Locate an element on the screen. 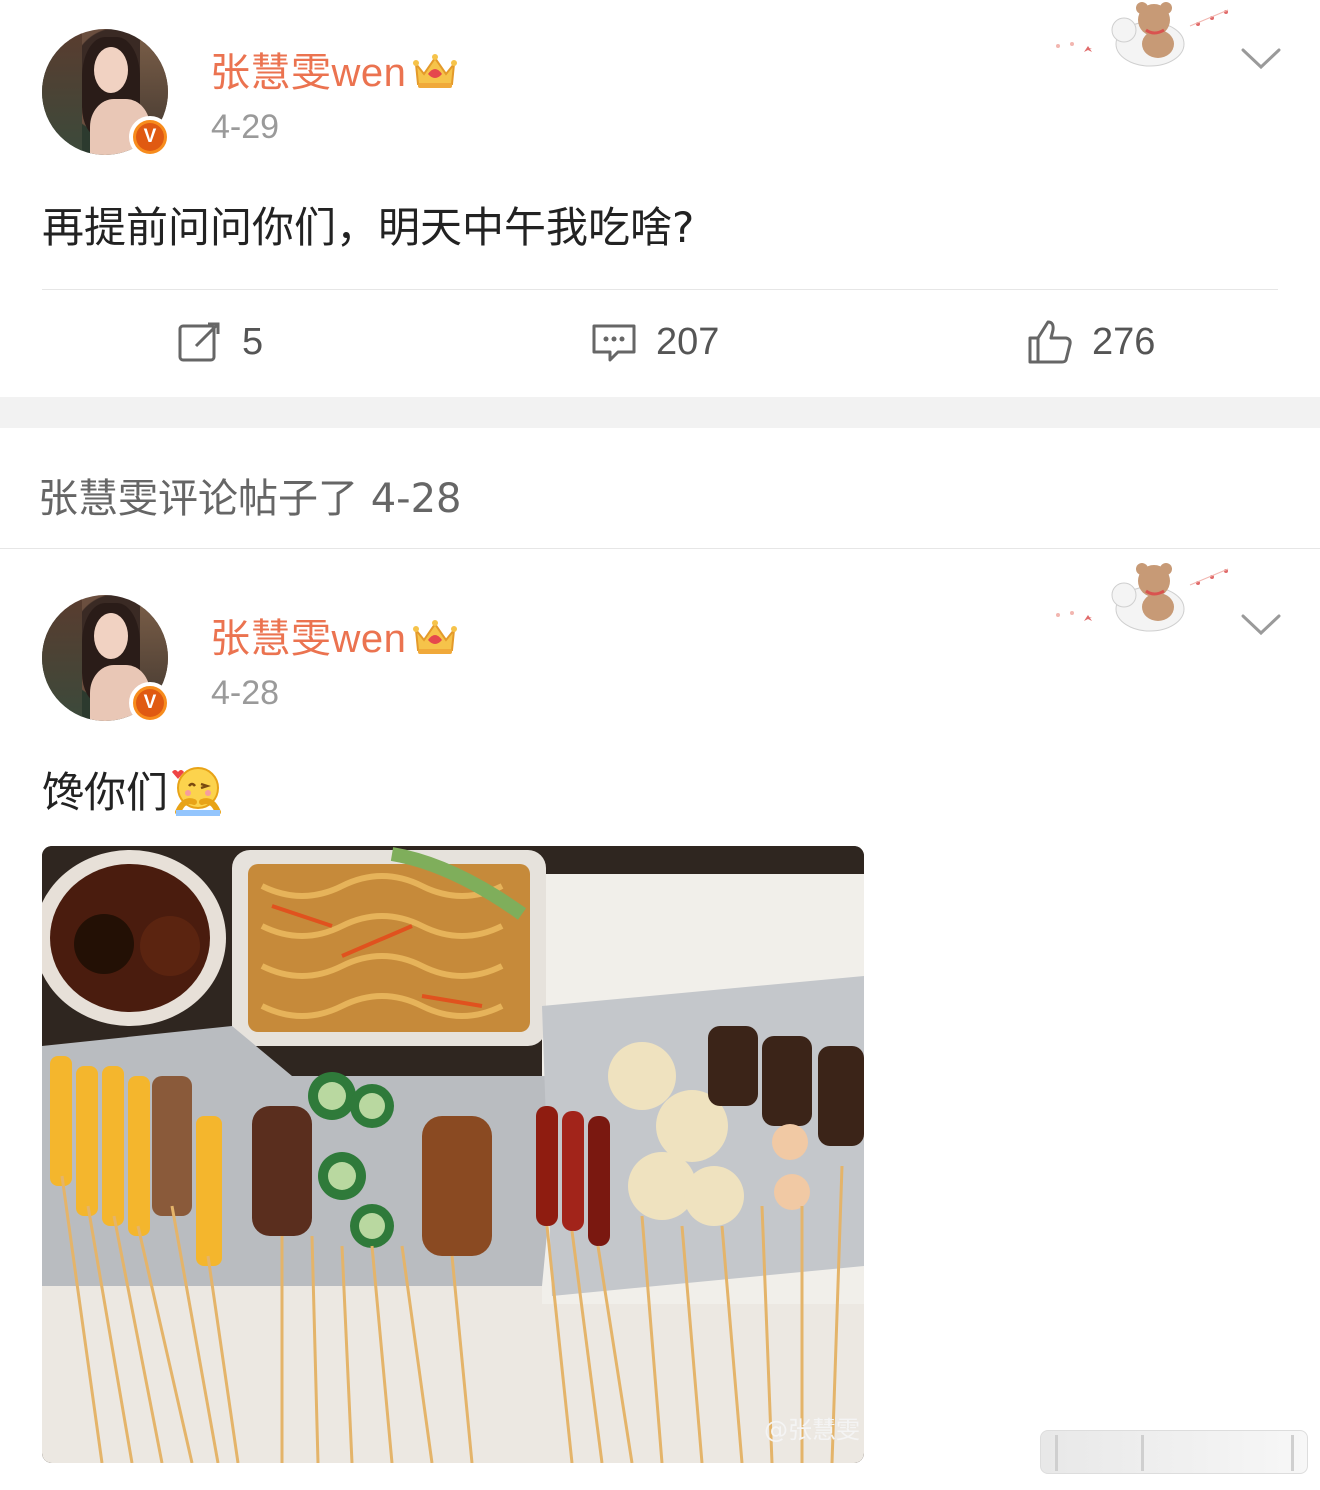 This screenshot has width=1320, height=1490. comment-activity-text: 张慧雯评论帖子了 4-28 is located at coordinates (250, 499).